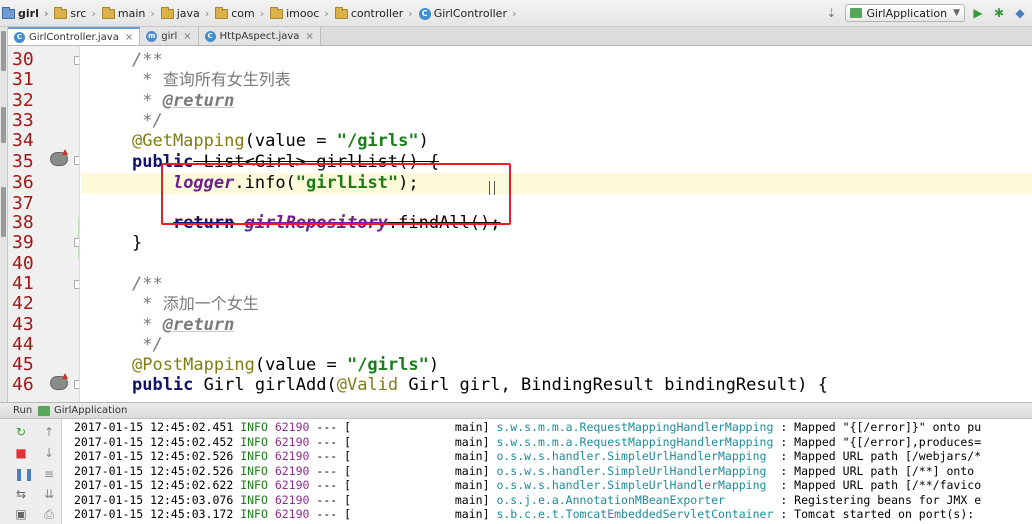 The image size is (1032, 524). What do you see at coordinates (881, 427) in the screenshot?
I see `log-message: : Mapped "{[/error]}" onto pu` at bounding box center [881, 427].